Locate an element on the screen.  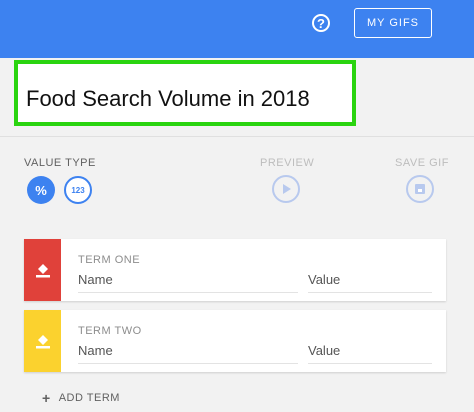
play-icon is located at coordinates (287, 189).